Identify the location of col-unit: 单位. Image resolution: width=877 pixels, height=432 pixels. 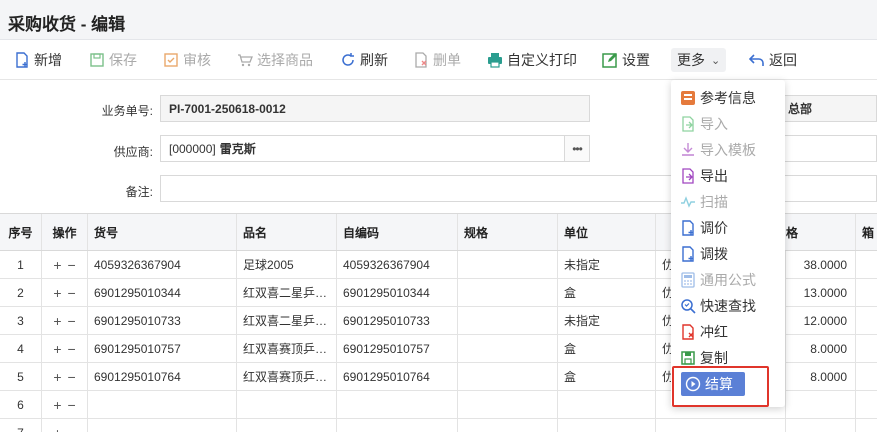
(607, 232).